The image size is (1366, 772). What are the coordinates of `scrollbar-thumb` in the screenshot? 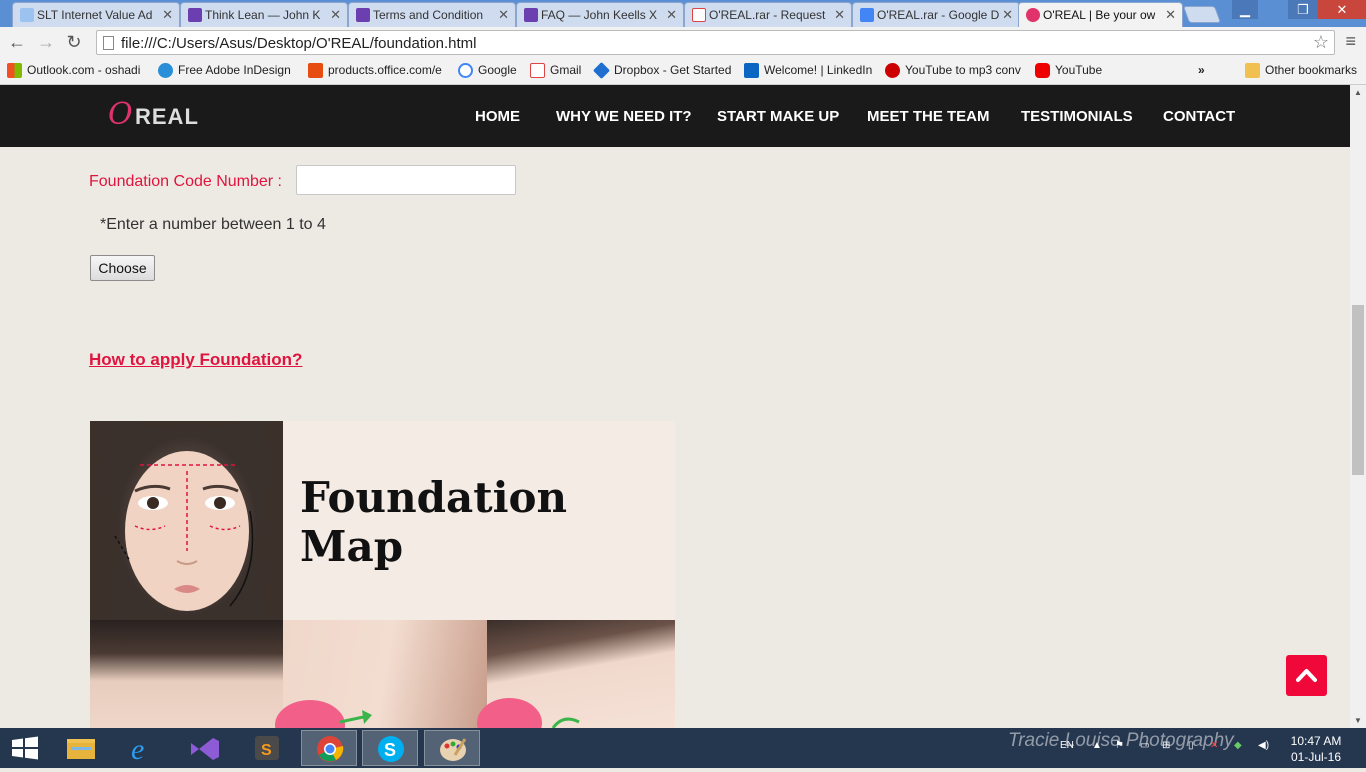 It's located at (1358, 390).